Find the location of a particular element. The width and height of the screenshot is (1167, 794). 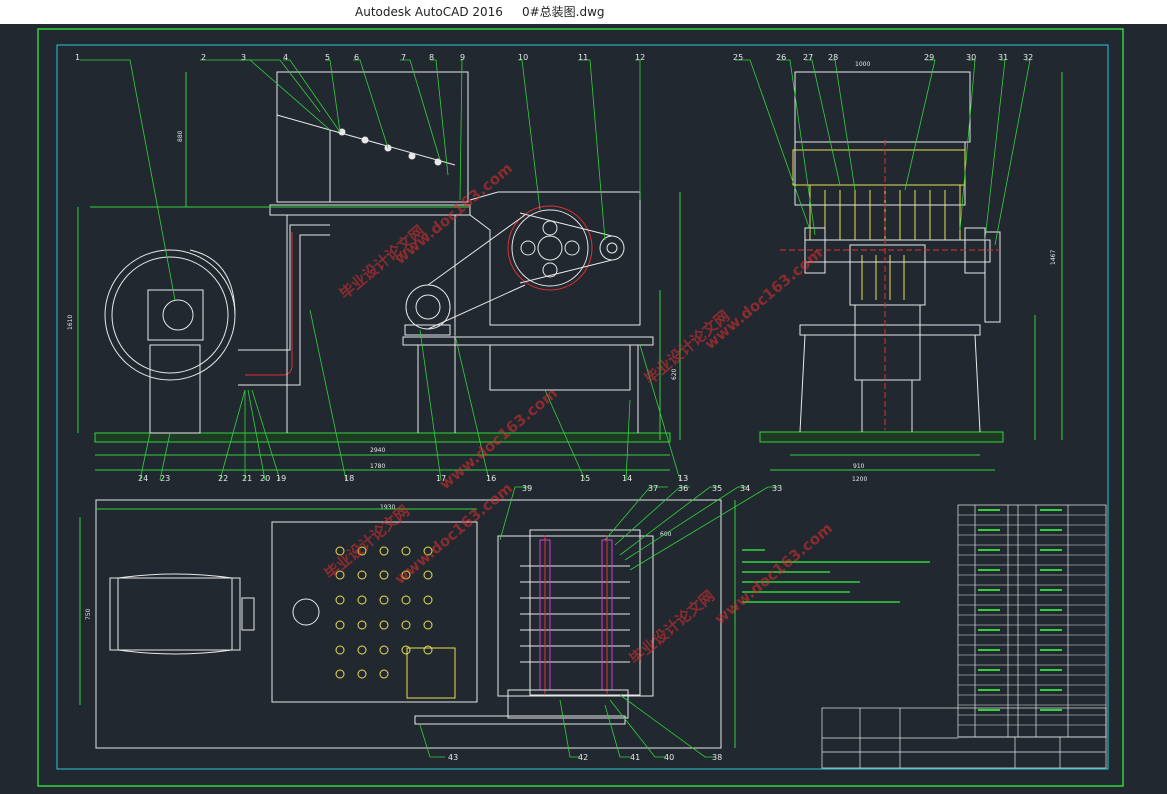

svg-text: 1200 is located at coordinates (859, 479).